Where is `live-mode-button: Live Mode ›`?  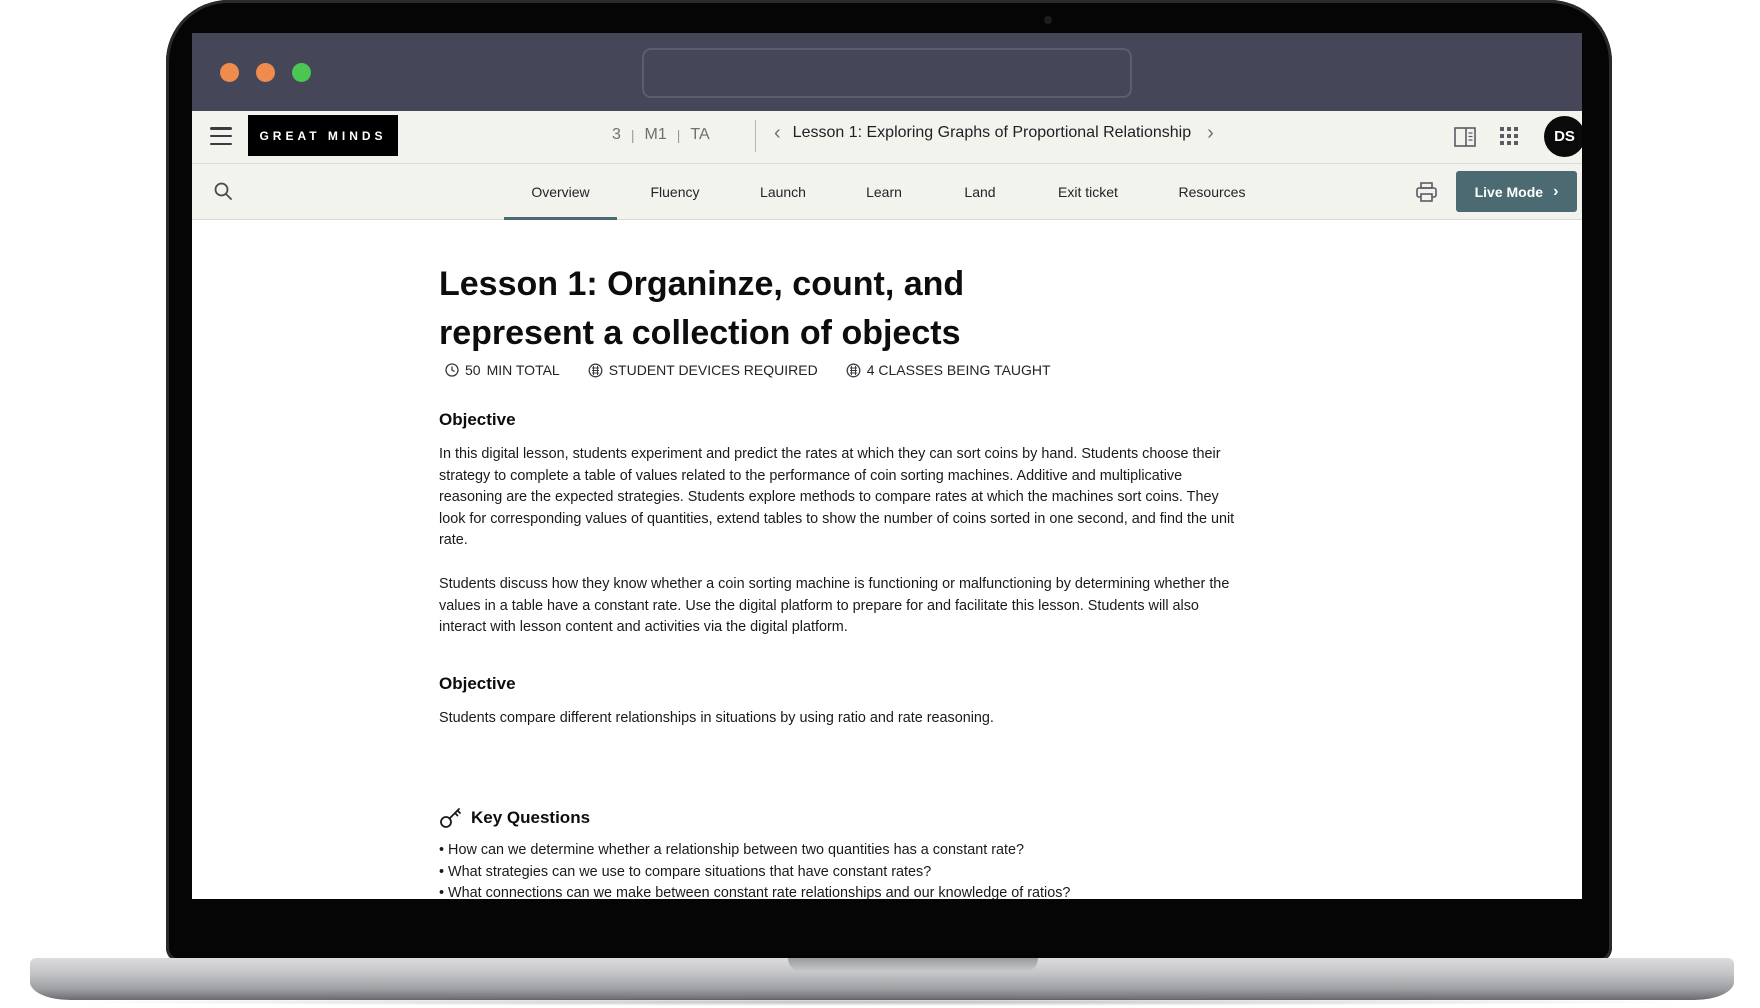
live-mode-button: Live Mode › is located at coordinates (1516, 191).